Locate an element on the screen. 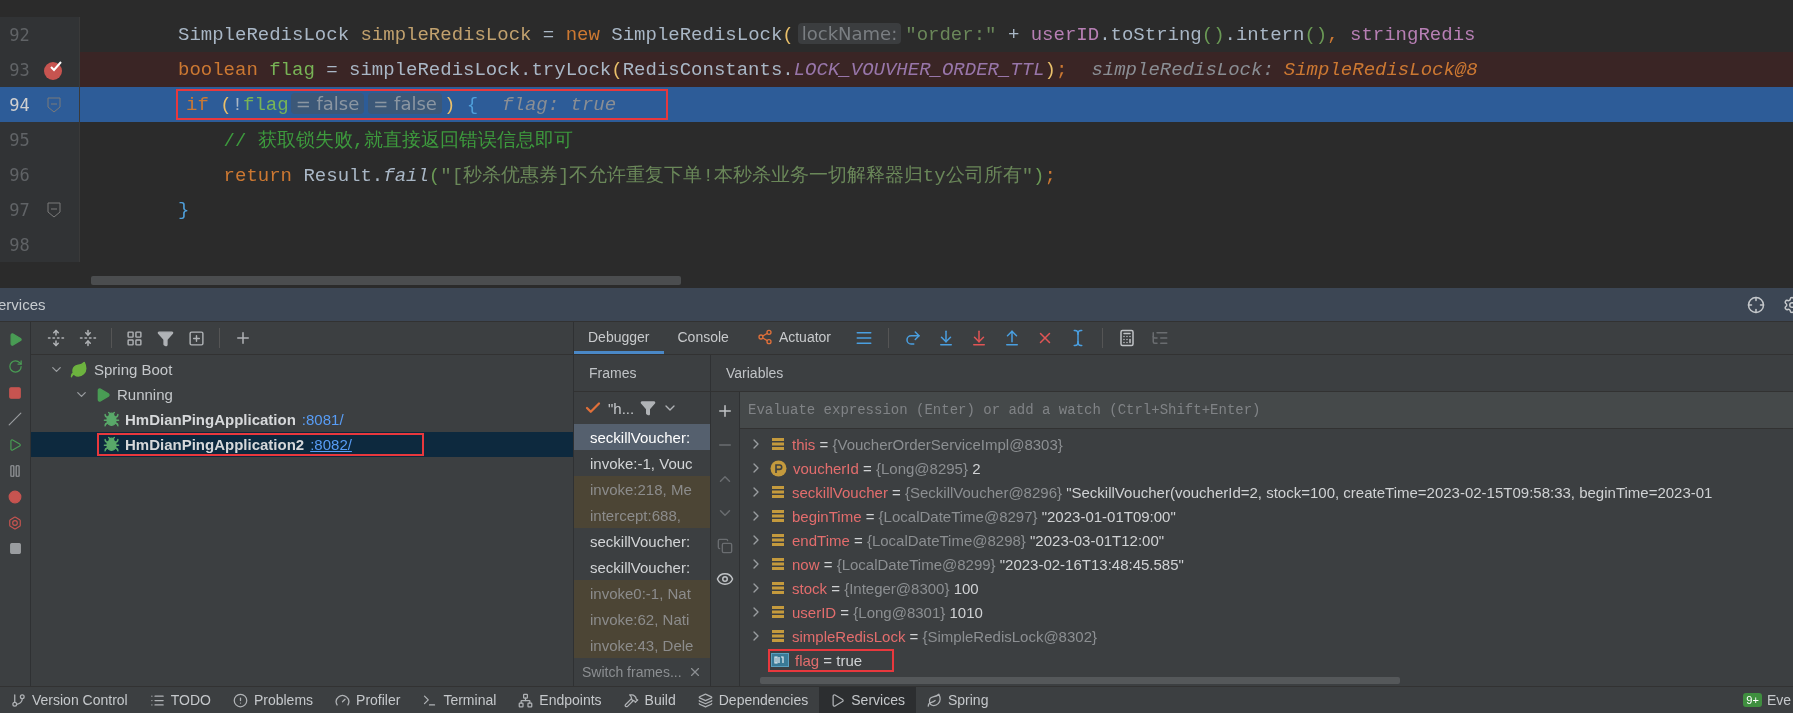 This screenshot has height=713, width=1793. group-icon is located at coordinates (134, 338).